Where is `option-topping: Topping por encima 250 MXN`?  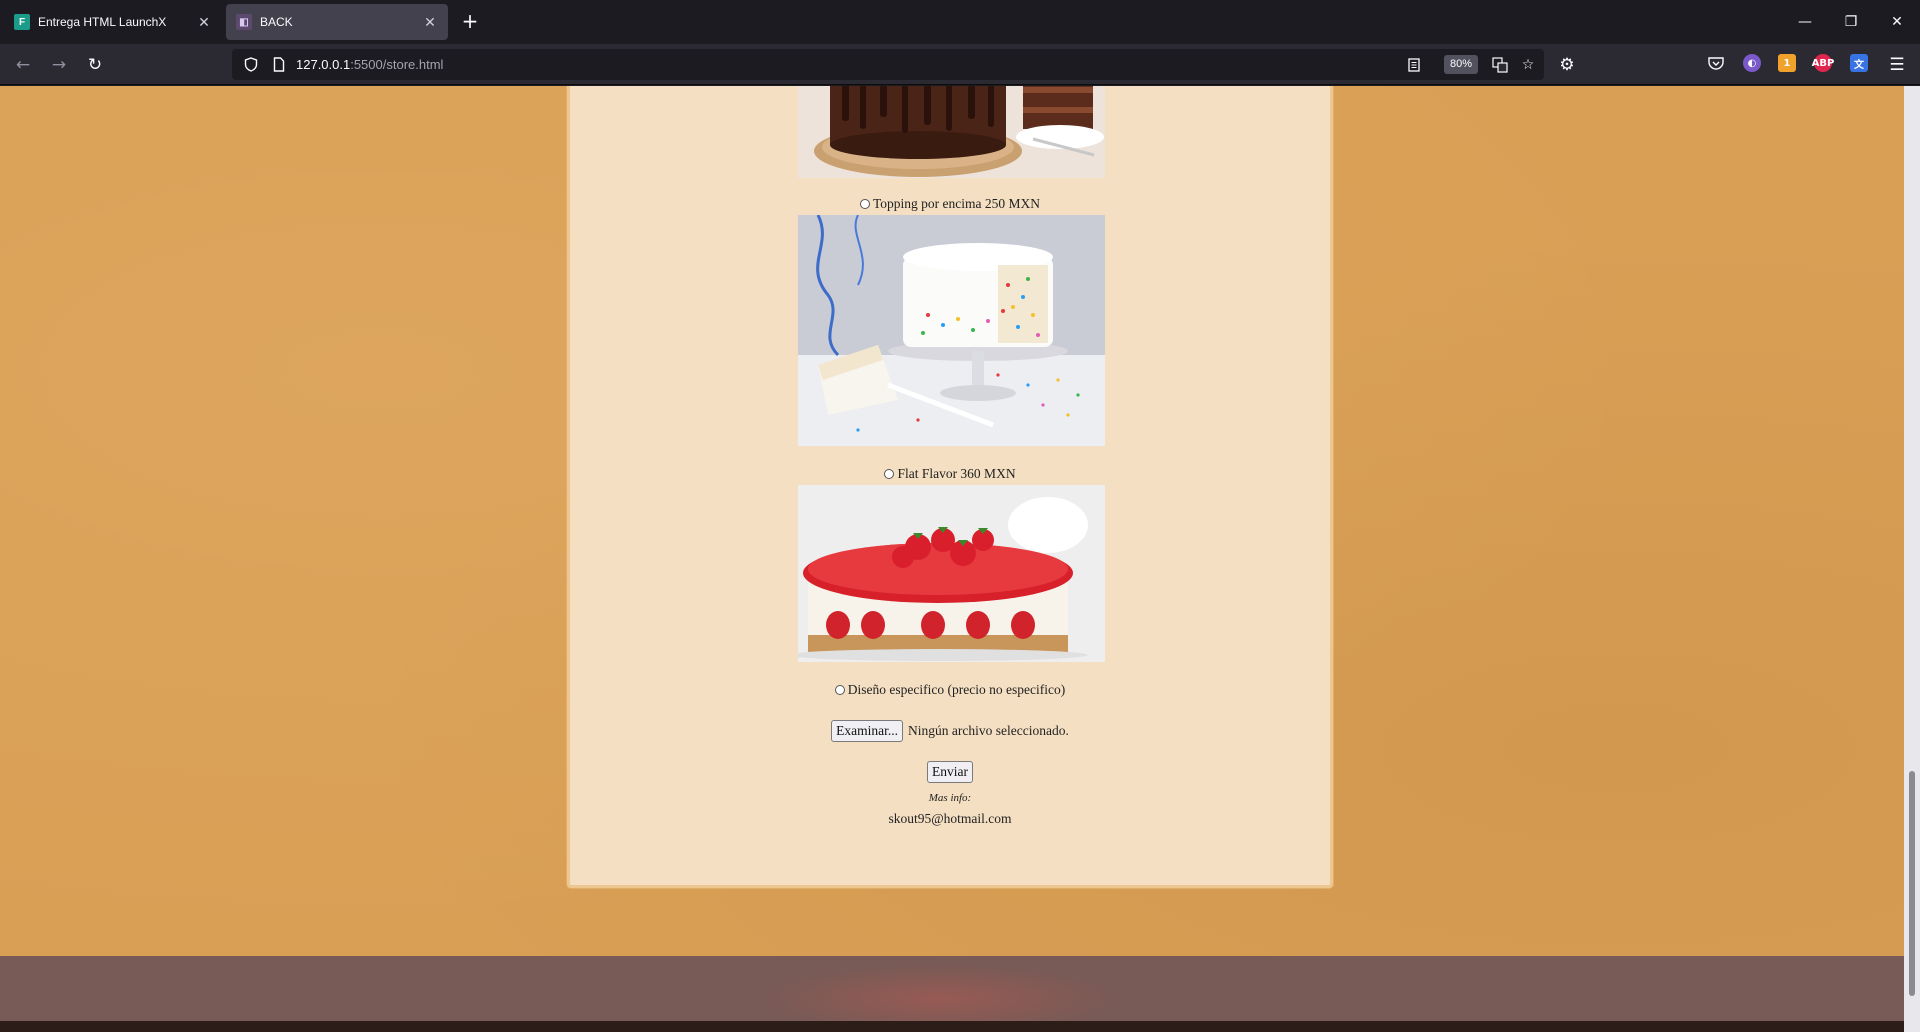
option-topping: Topping por encima 250 MXN is located at coordinates (950, 204).